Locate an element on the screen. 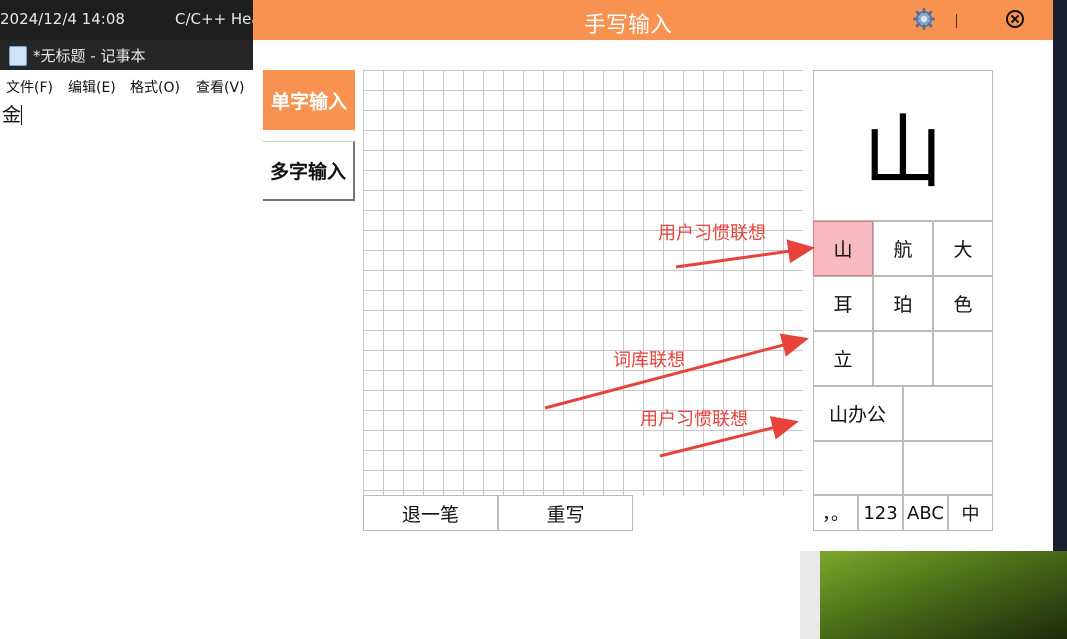  candidate-cell: 航 is located at coordinates (903, 248).